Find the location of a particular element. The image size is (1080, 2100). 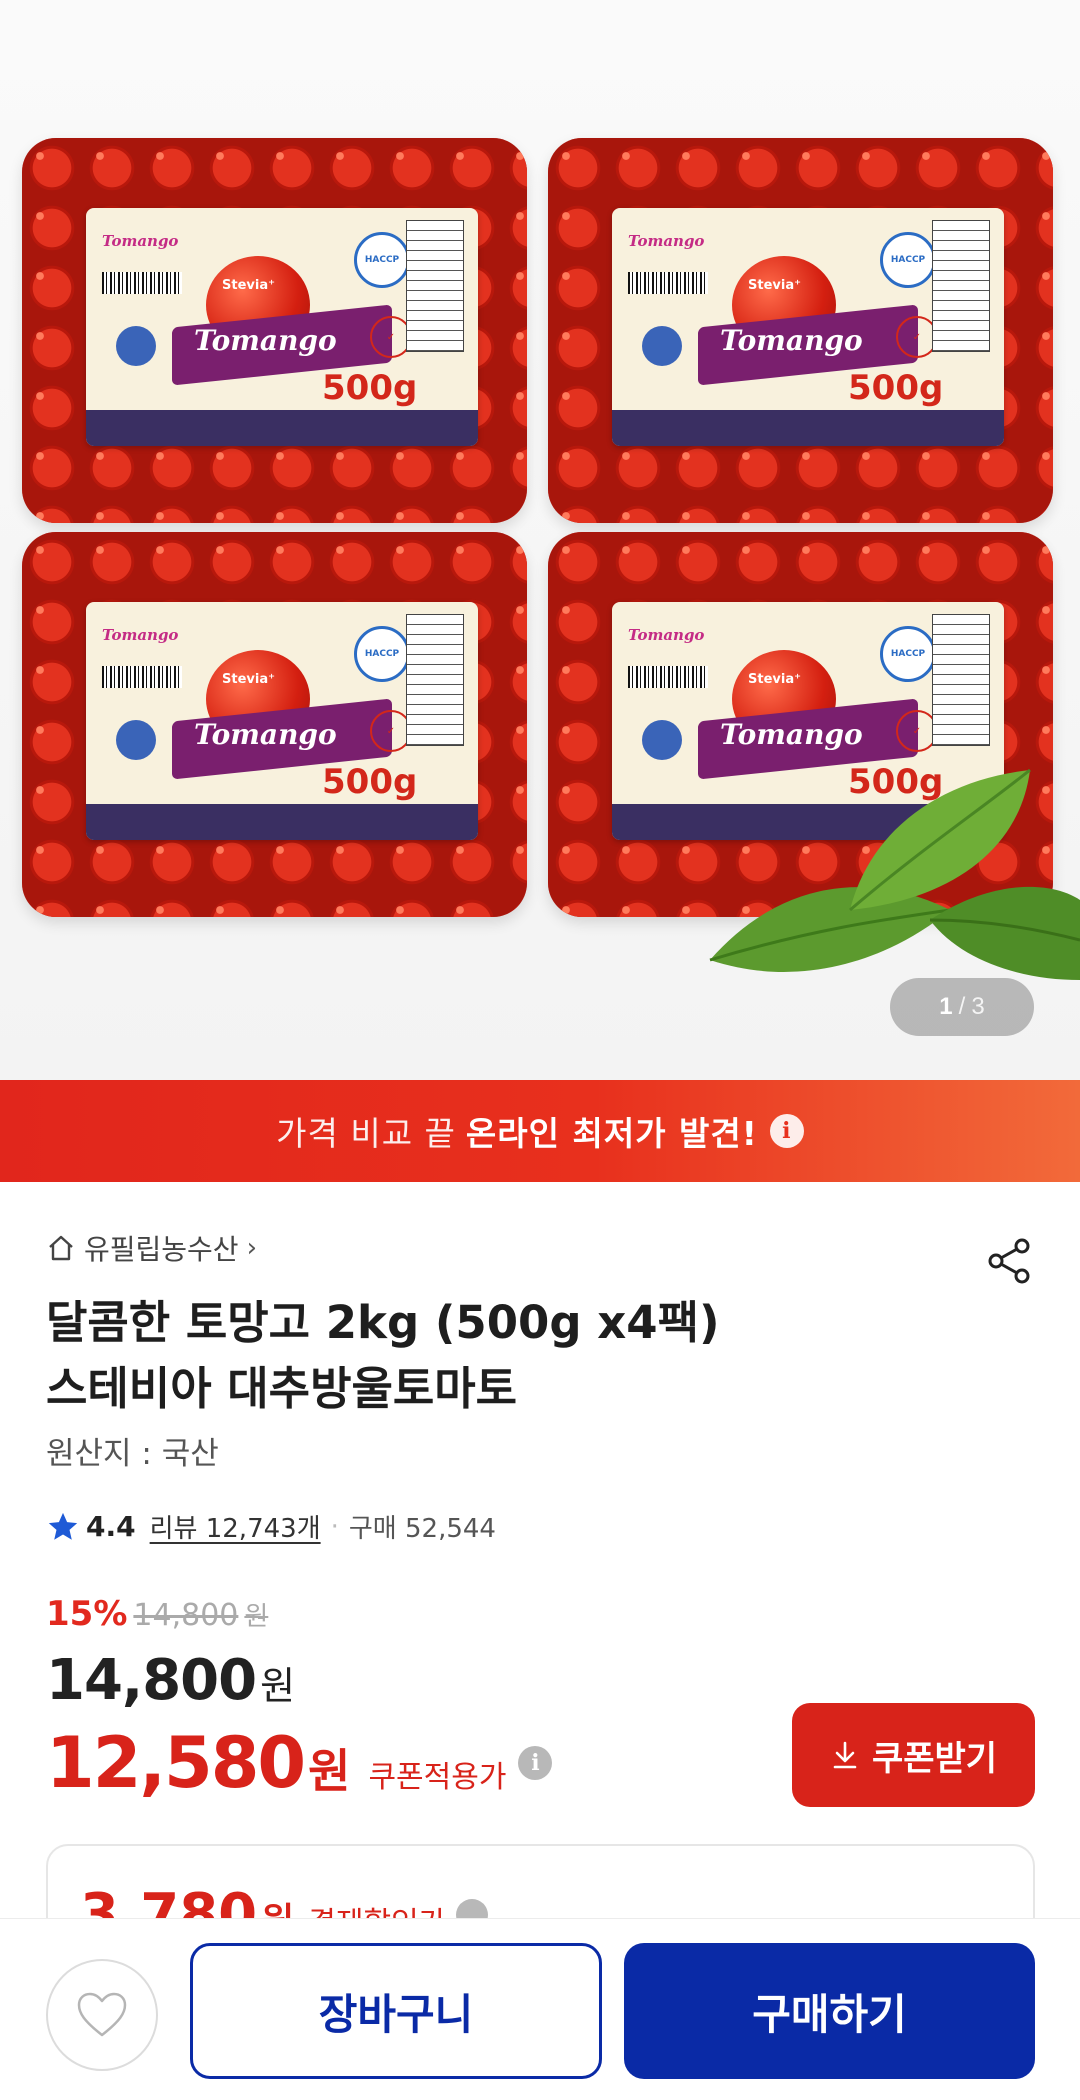

add-to-cart-button: 장바구니 is located at coordinates (396, 2011).